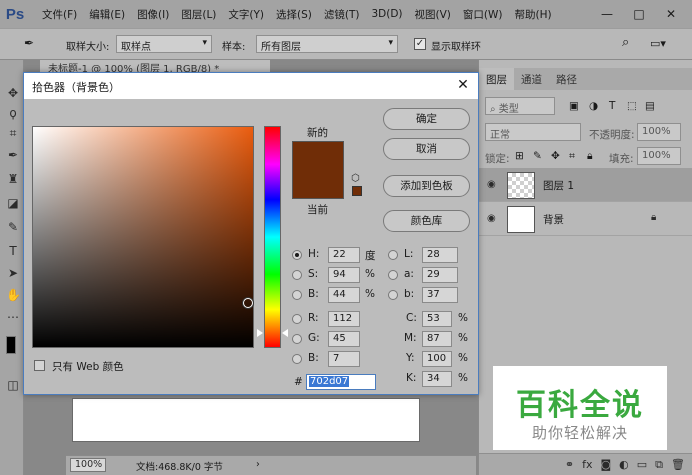 This screenshot has width=692, height=475. What do you see at coordinates (285, 333) in the screenshot?
I see `hue-slider-handle-right` at bounding box center [285, 333].